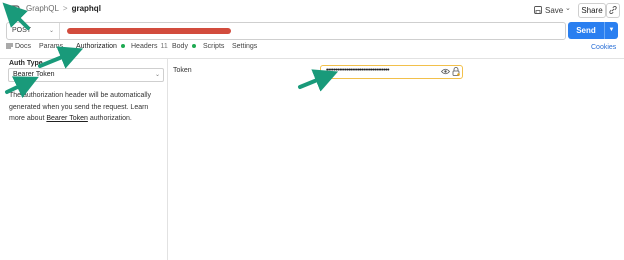  Describe the element at coordinates (61, 57) in the screenshot. I see `arrow-authorization-tab` at that location.